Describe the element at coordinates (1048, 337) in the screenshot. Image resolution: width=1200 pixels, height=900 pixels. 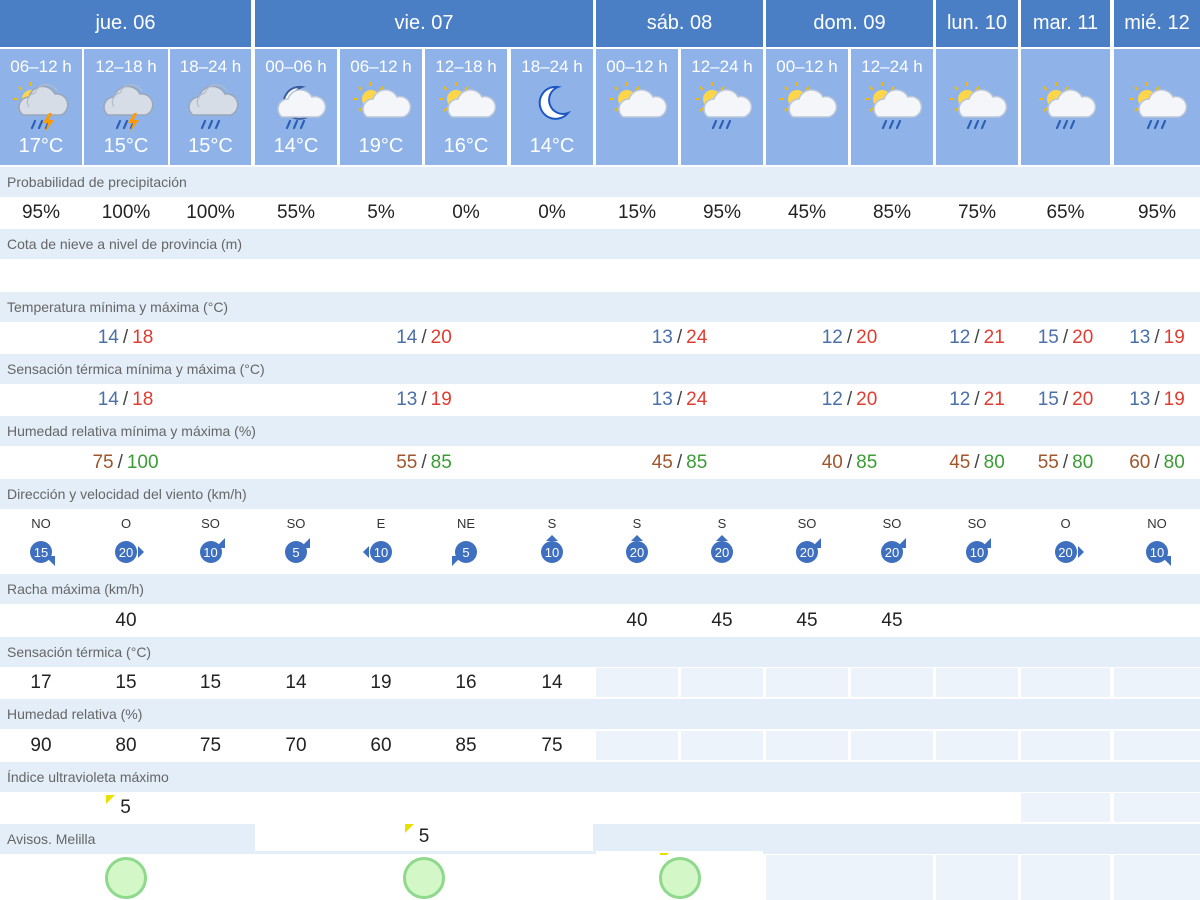
I see `temperature-range-min: 15` at that location.